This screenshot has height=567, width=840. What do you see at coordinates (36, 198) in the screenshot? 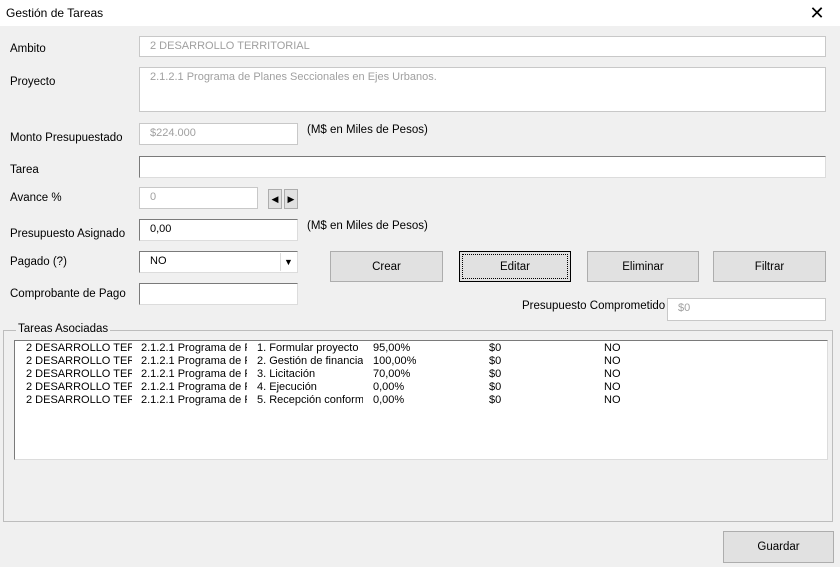
I see `avance-label: Avance %` at bounding box center [36, 198].